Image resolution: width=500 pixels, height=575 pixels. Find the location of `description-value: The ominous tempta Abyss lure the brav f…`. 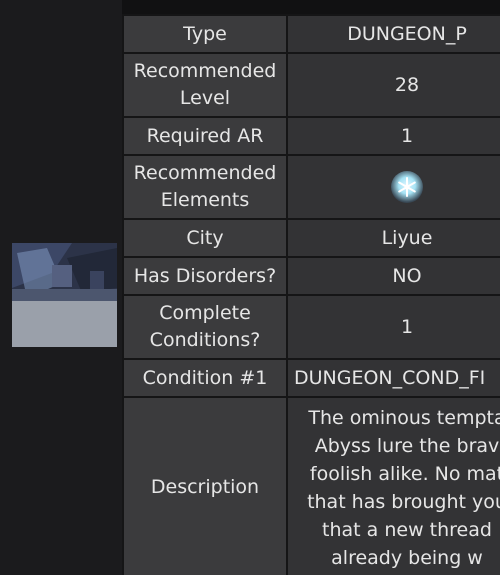

description-value: The ominous tempta Abyss lure the brav f… is located at coordinates (393, 485).